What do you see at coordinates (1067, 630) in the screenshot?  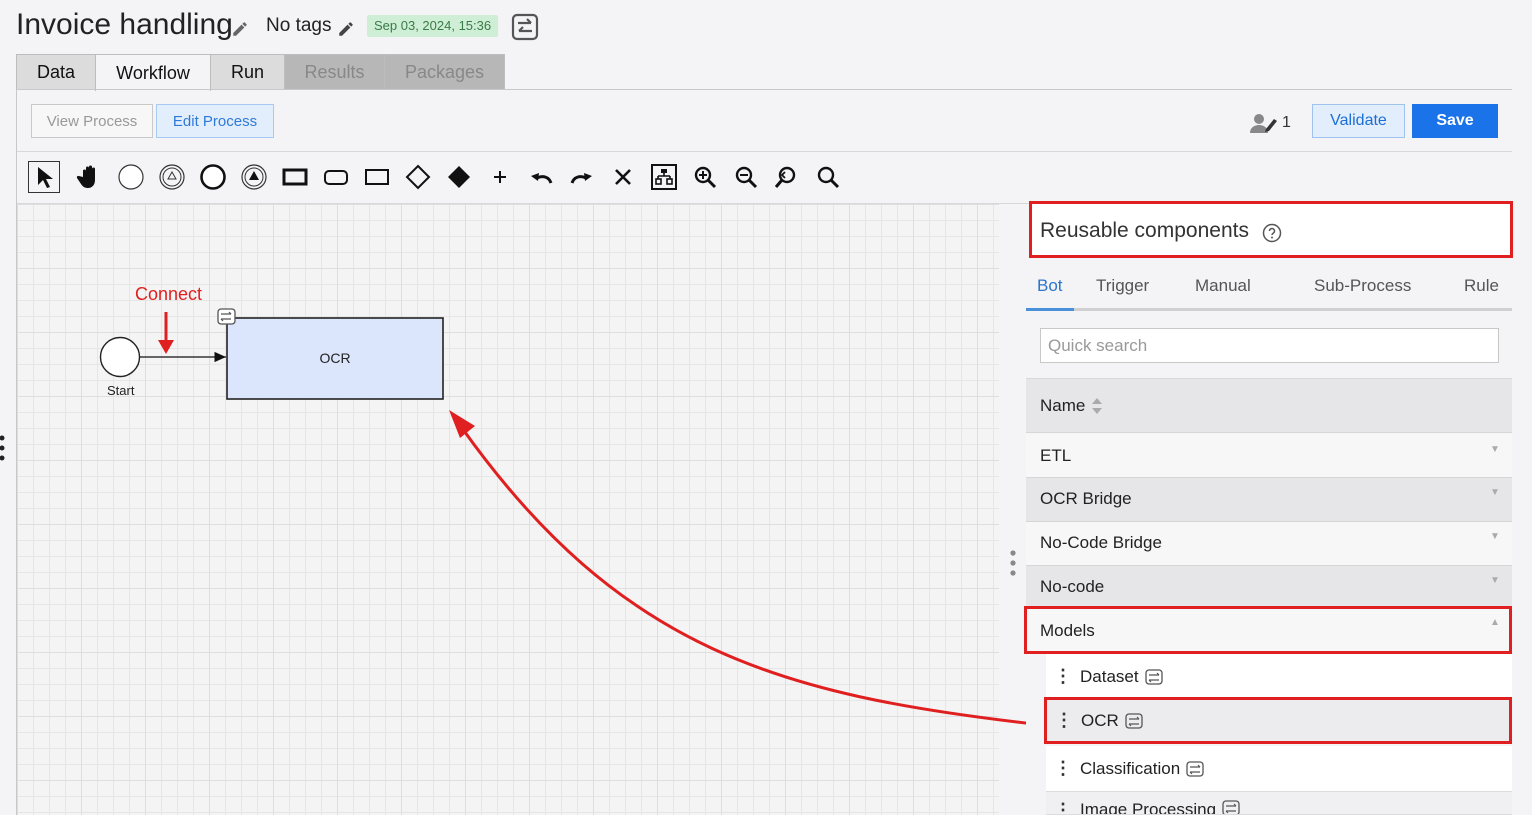 I see `group-models-label: Models` at bounding box center [1067, 630].